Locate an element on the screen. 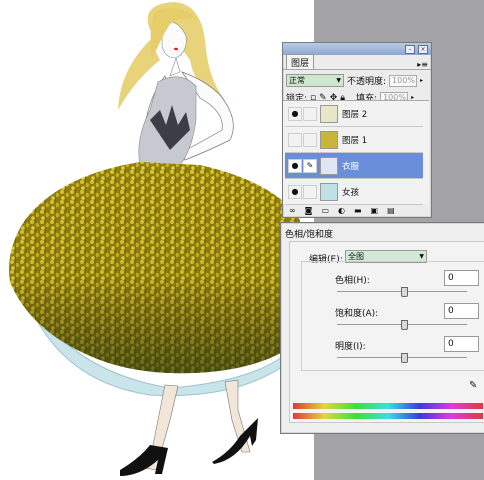 The width and height of the screenshot is (484, 480). lightness-label: 明度(I): is located at coordinates (350, 347).